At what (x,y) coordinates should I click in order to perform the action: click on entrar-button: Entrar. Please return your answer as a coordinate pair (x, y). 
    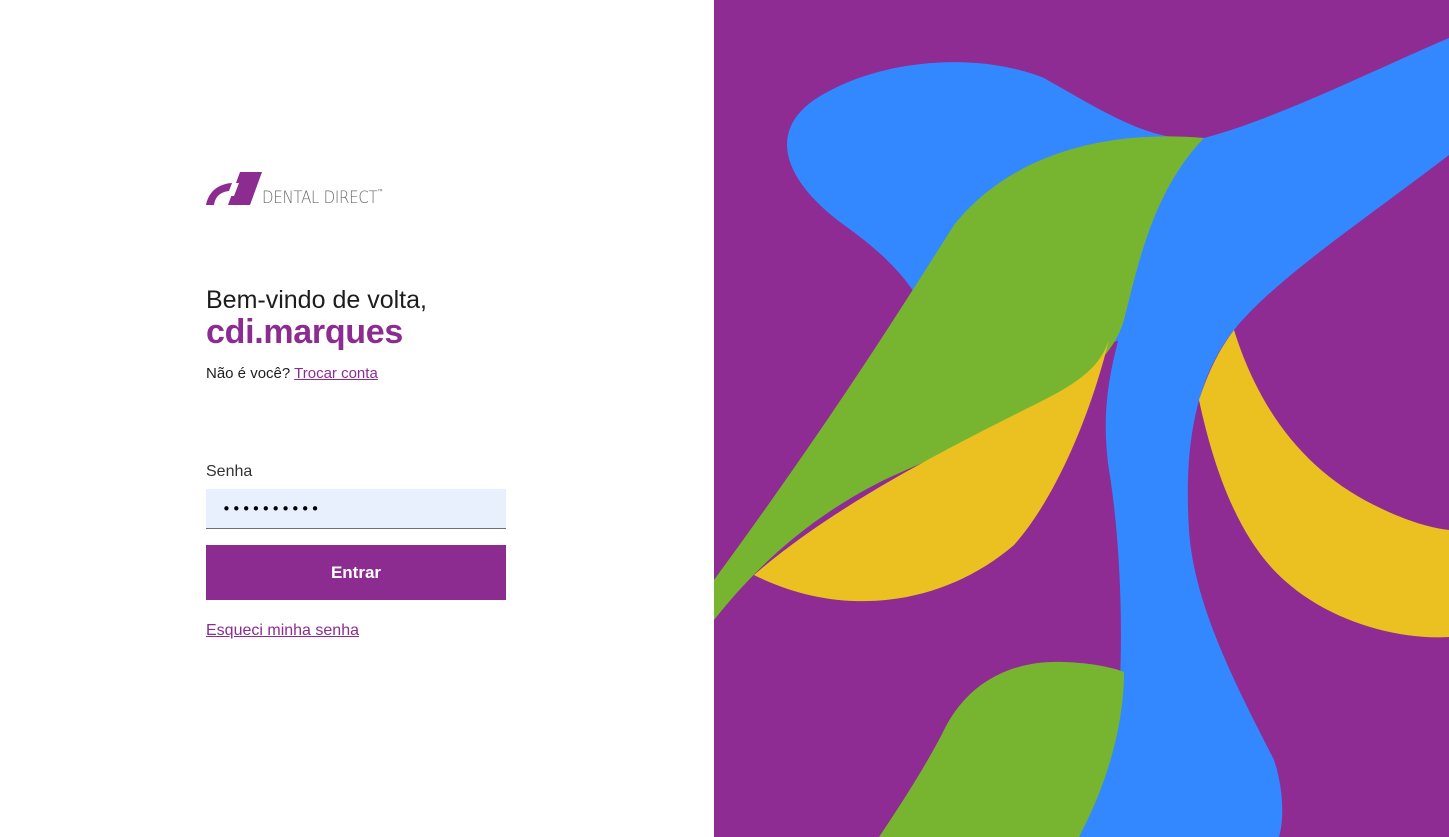
    Looking at the image, I should click on (356, 572).